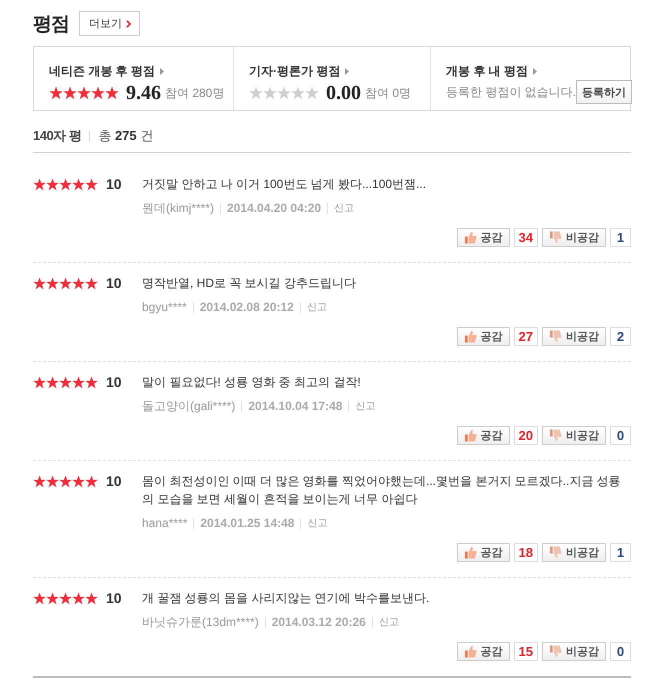 The image size is (650, 682). What do you see at coordinates (51, 24) in the screenshot?
I see `section-title: 평점` at bounding box center [51, 24].